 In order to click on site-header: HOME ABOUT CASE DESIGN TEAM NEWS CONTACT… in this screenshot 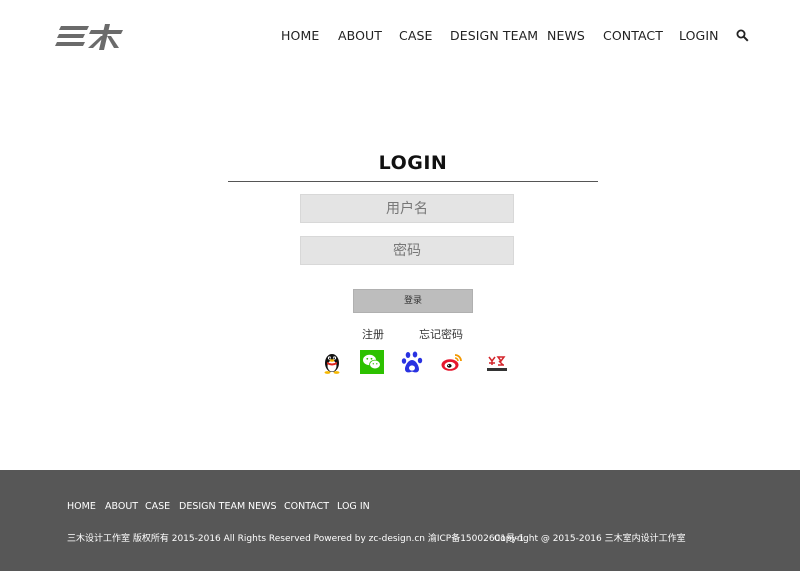, I will do `click(400, 35)`.